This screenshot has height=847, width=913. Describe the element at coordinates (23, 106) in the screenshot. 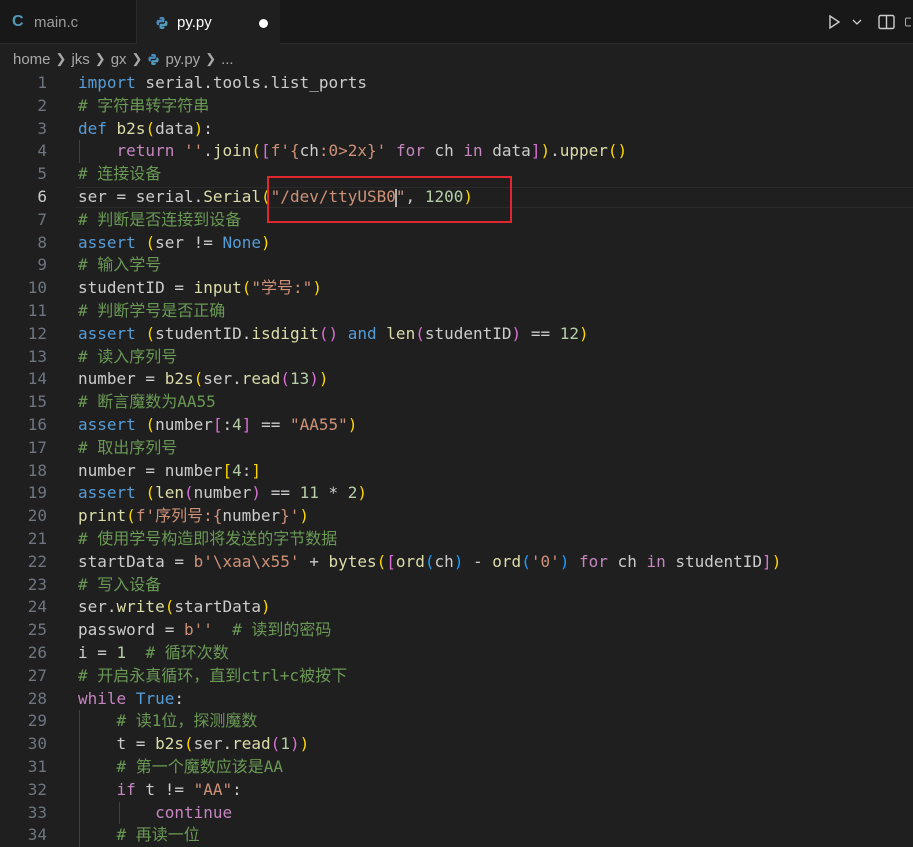

I see `line-number: 2` at that location.